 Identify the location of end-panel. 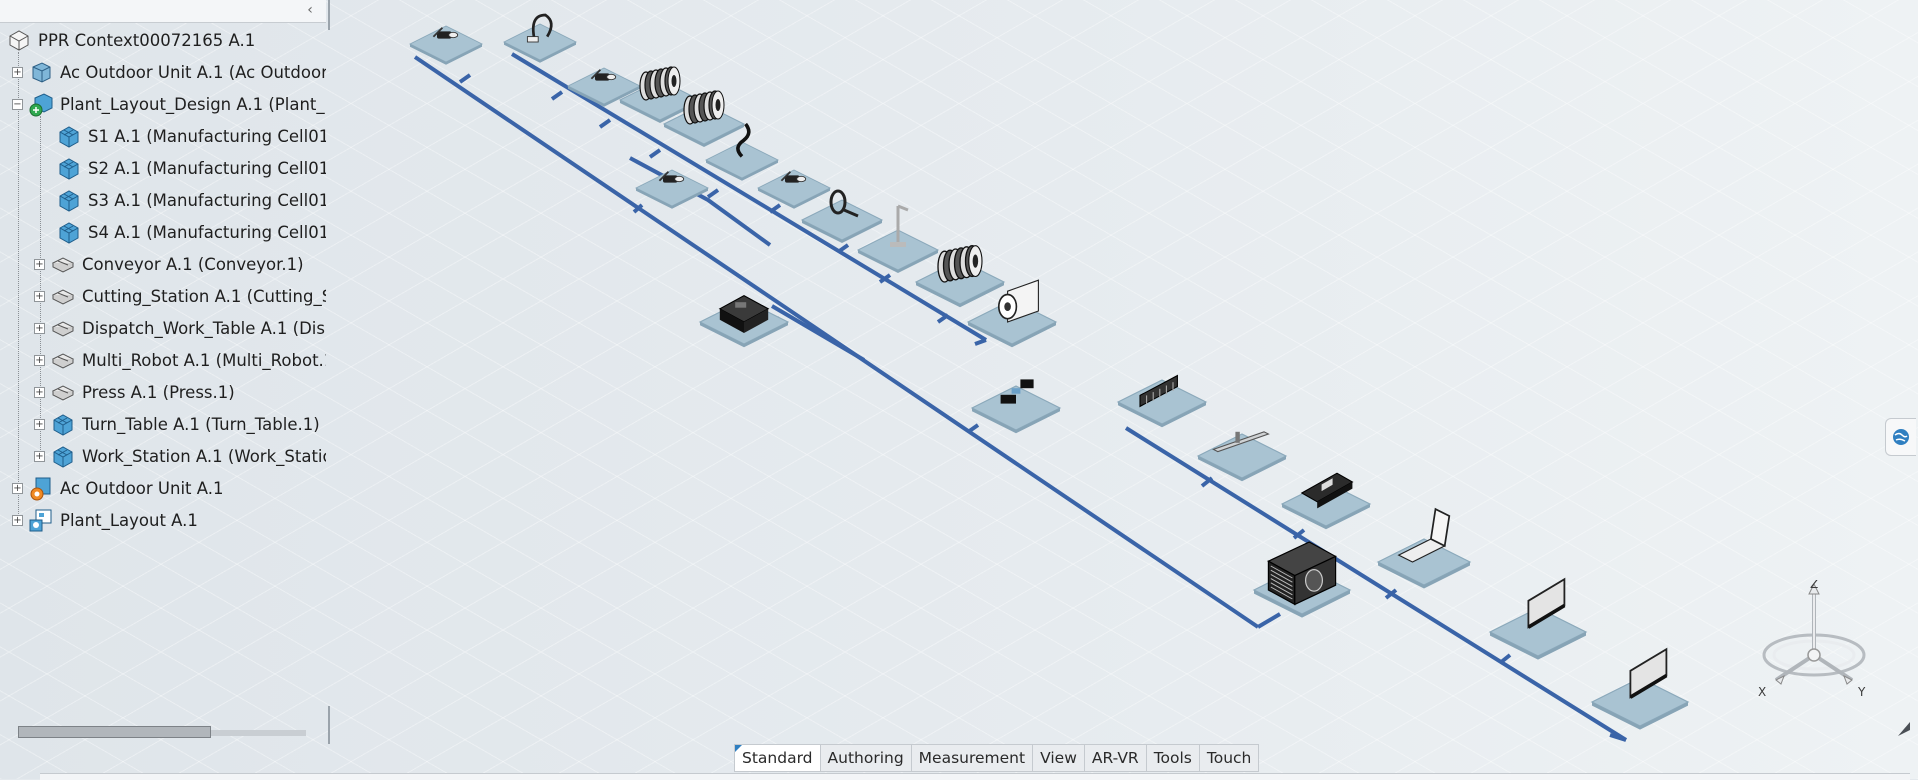
(1640, 688).